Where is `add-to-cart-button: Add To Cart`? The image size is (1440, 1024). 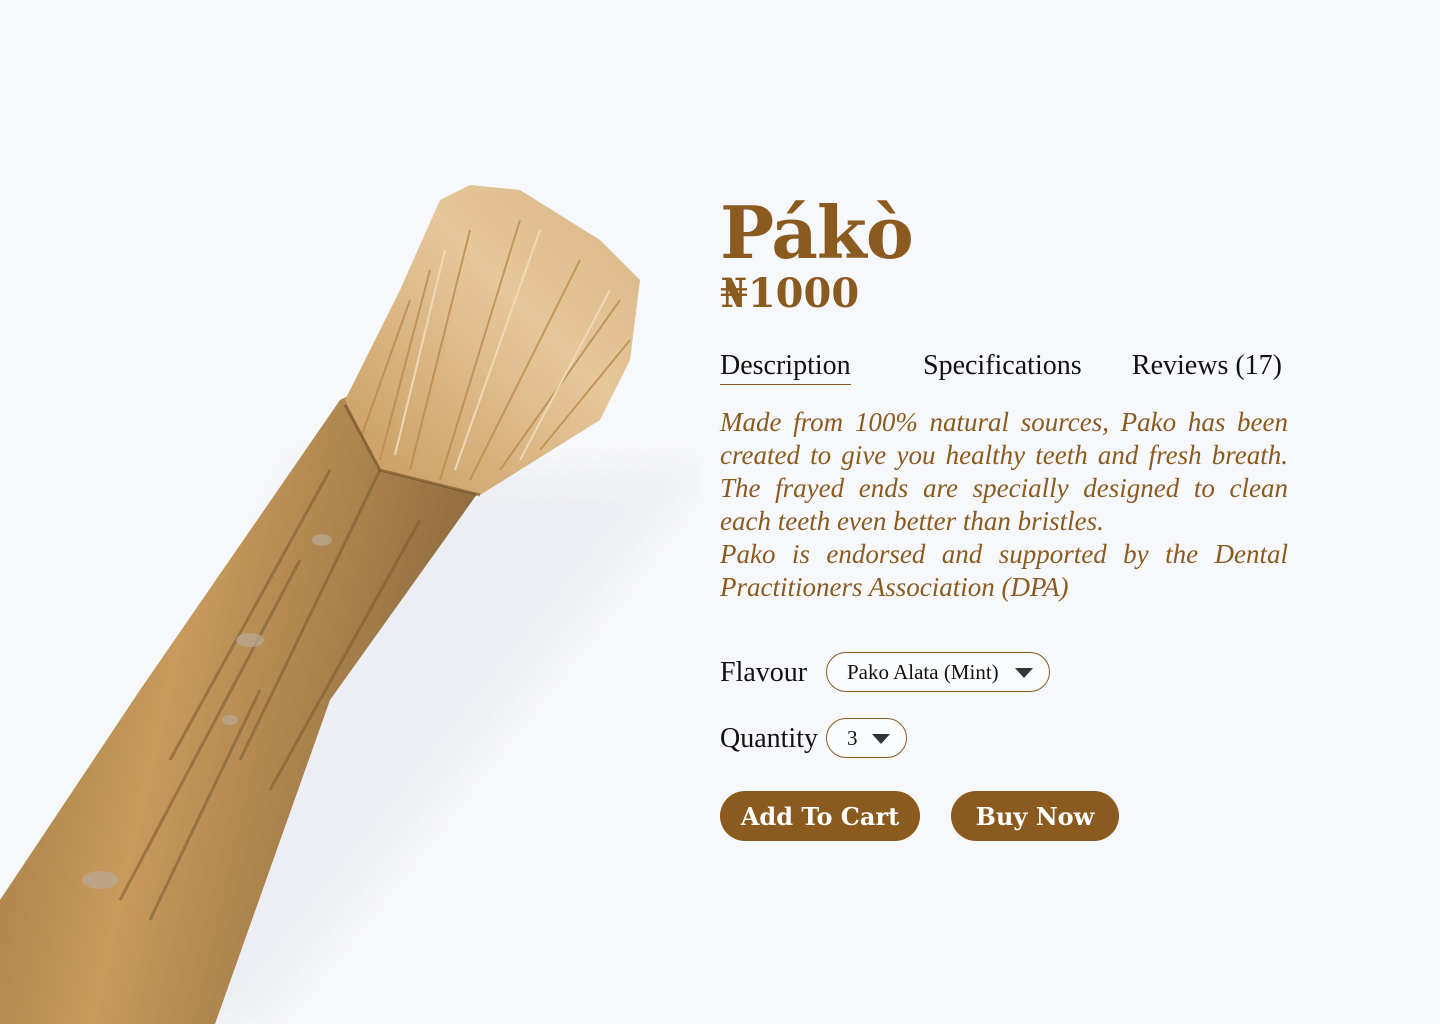
add-to-cart-button: Add To Cart is located at coordinates (820, 816).